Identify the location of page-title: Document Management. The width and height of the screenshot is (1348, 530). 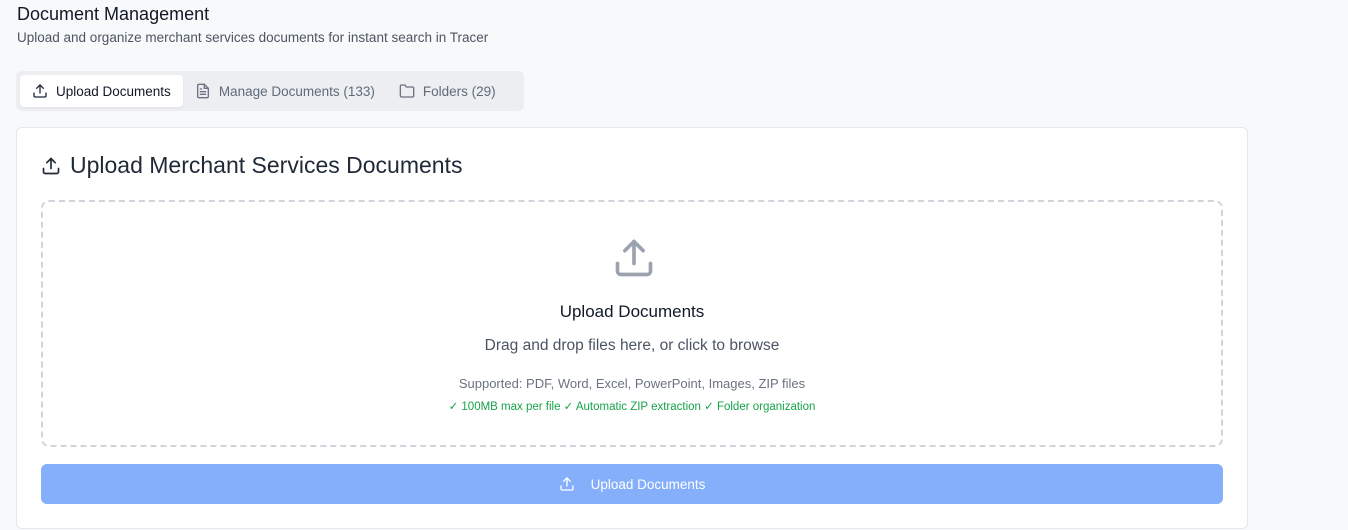
(113, 14).